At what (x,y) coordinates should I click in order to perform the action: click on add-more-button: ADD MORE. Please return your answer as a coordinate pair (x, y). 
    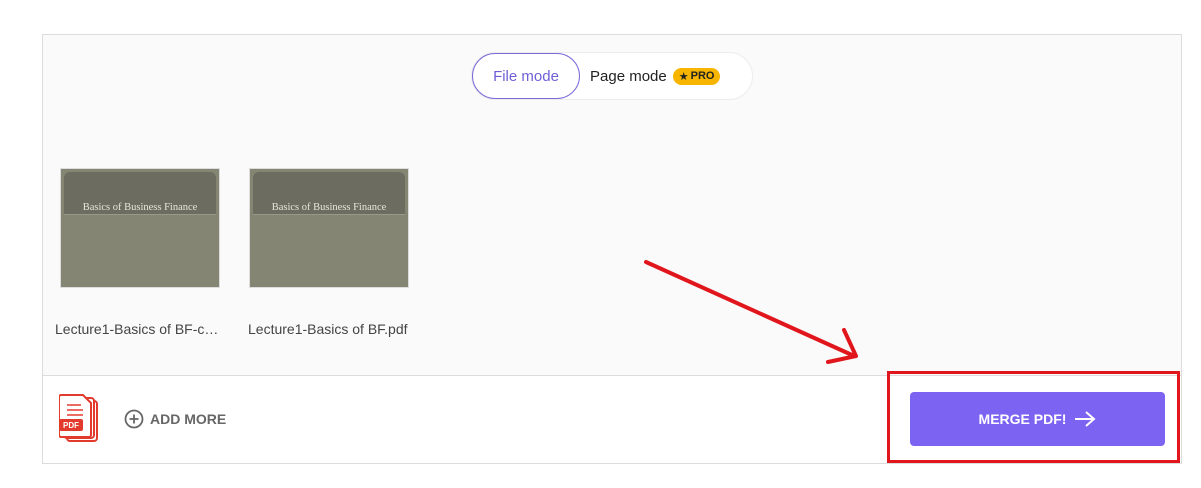
    Looking at the image, I should click on (175, 419).